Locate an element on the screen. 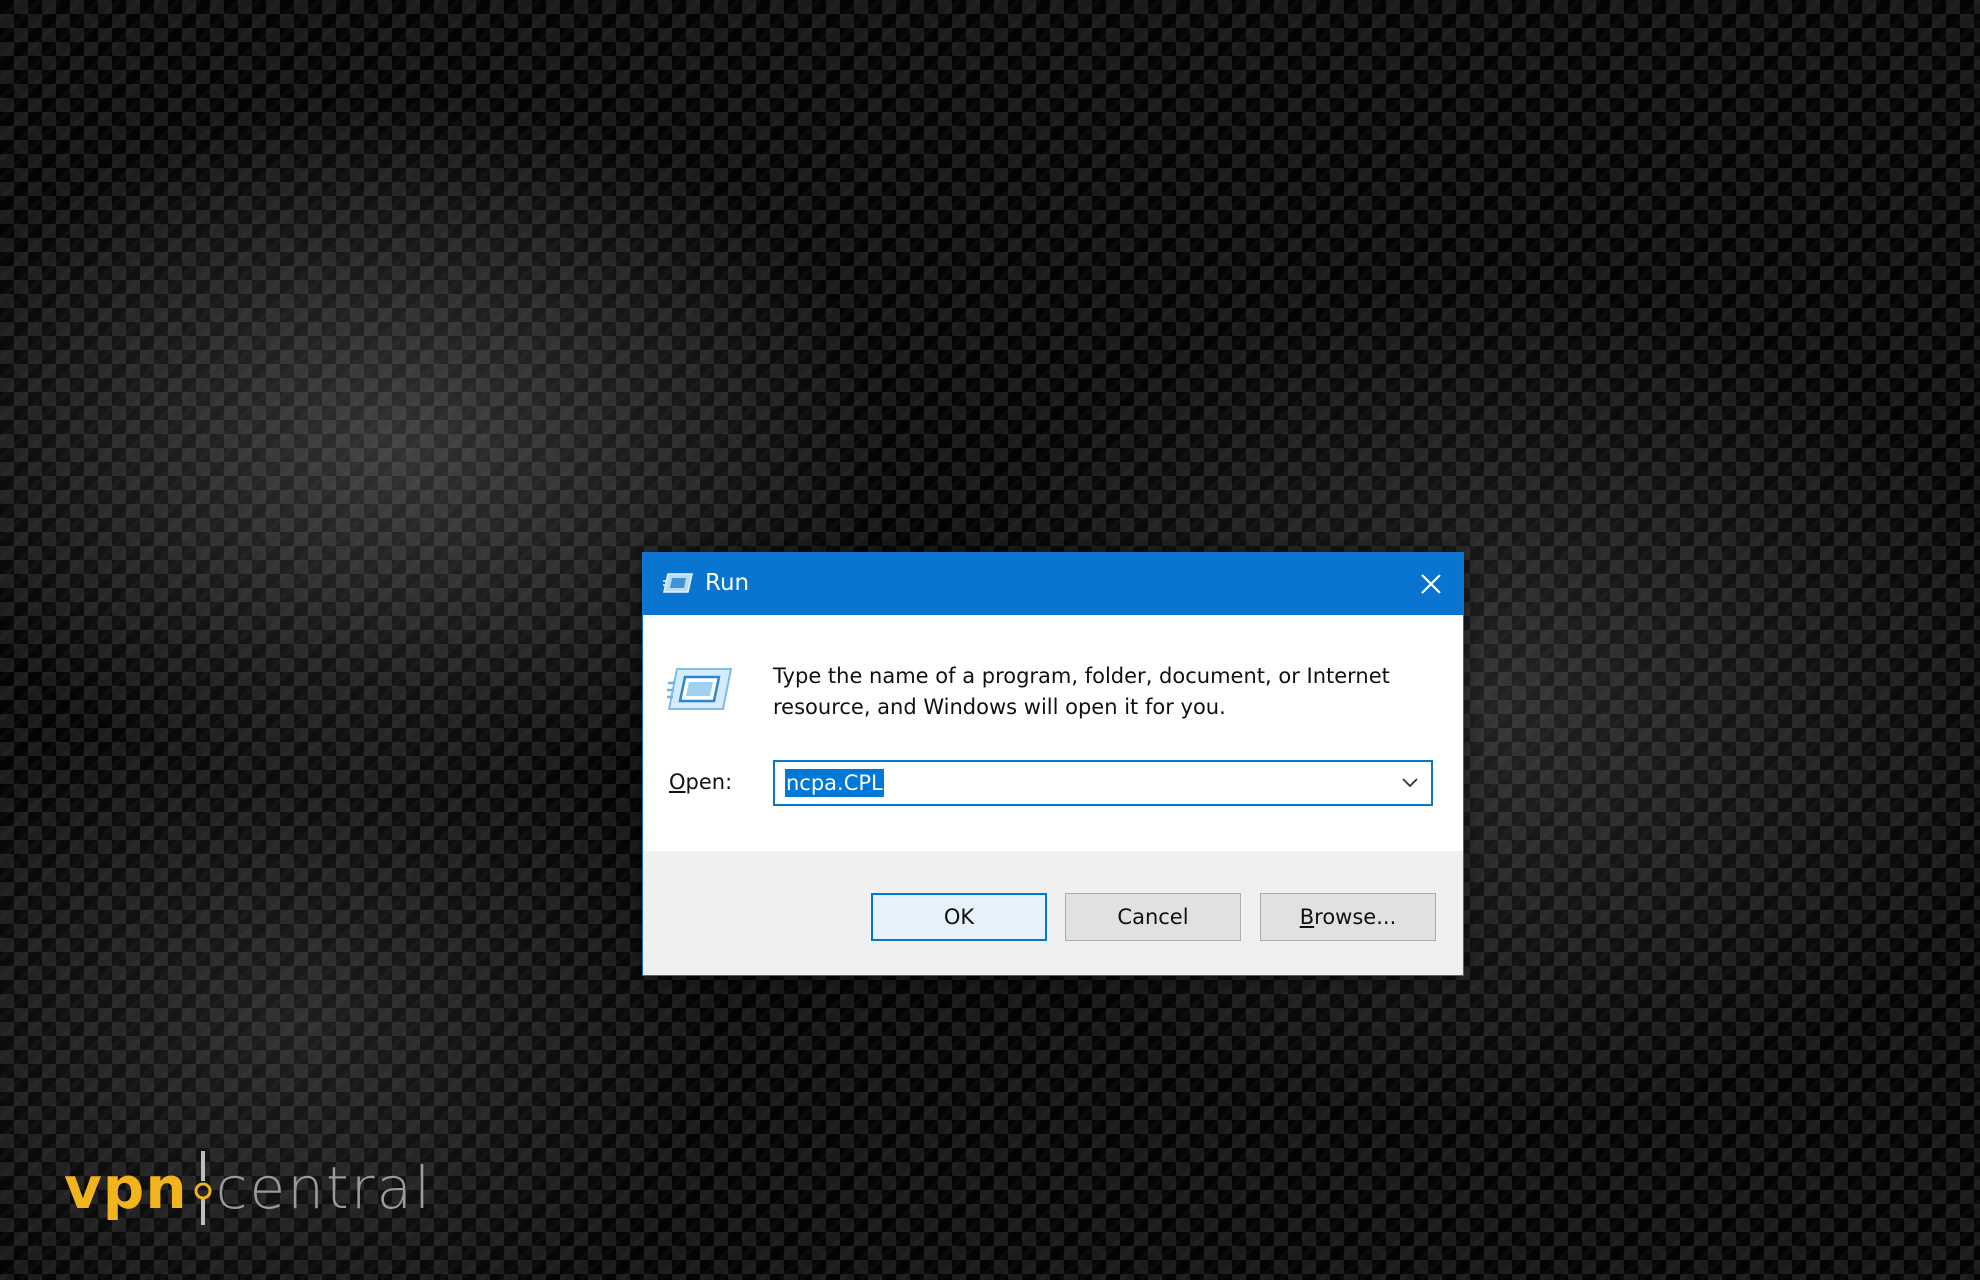 This screenshot has height=1280, width=1980. close-icon is located at coordinates (1431, 584).